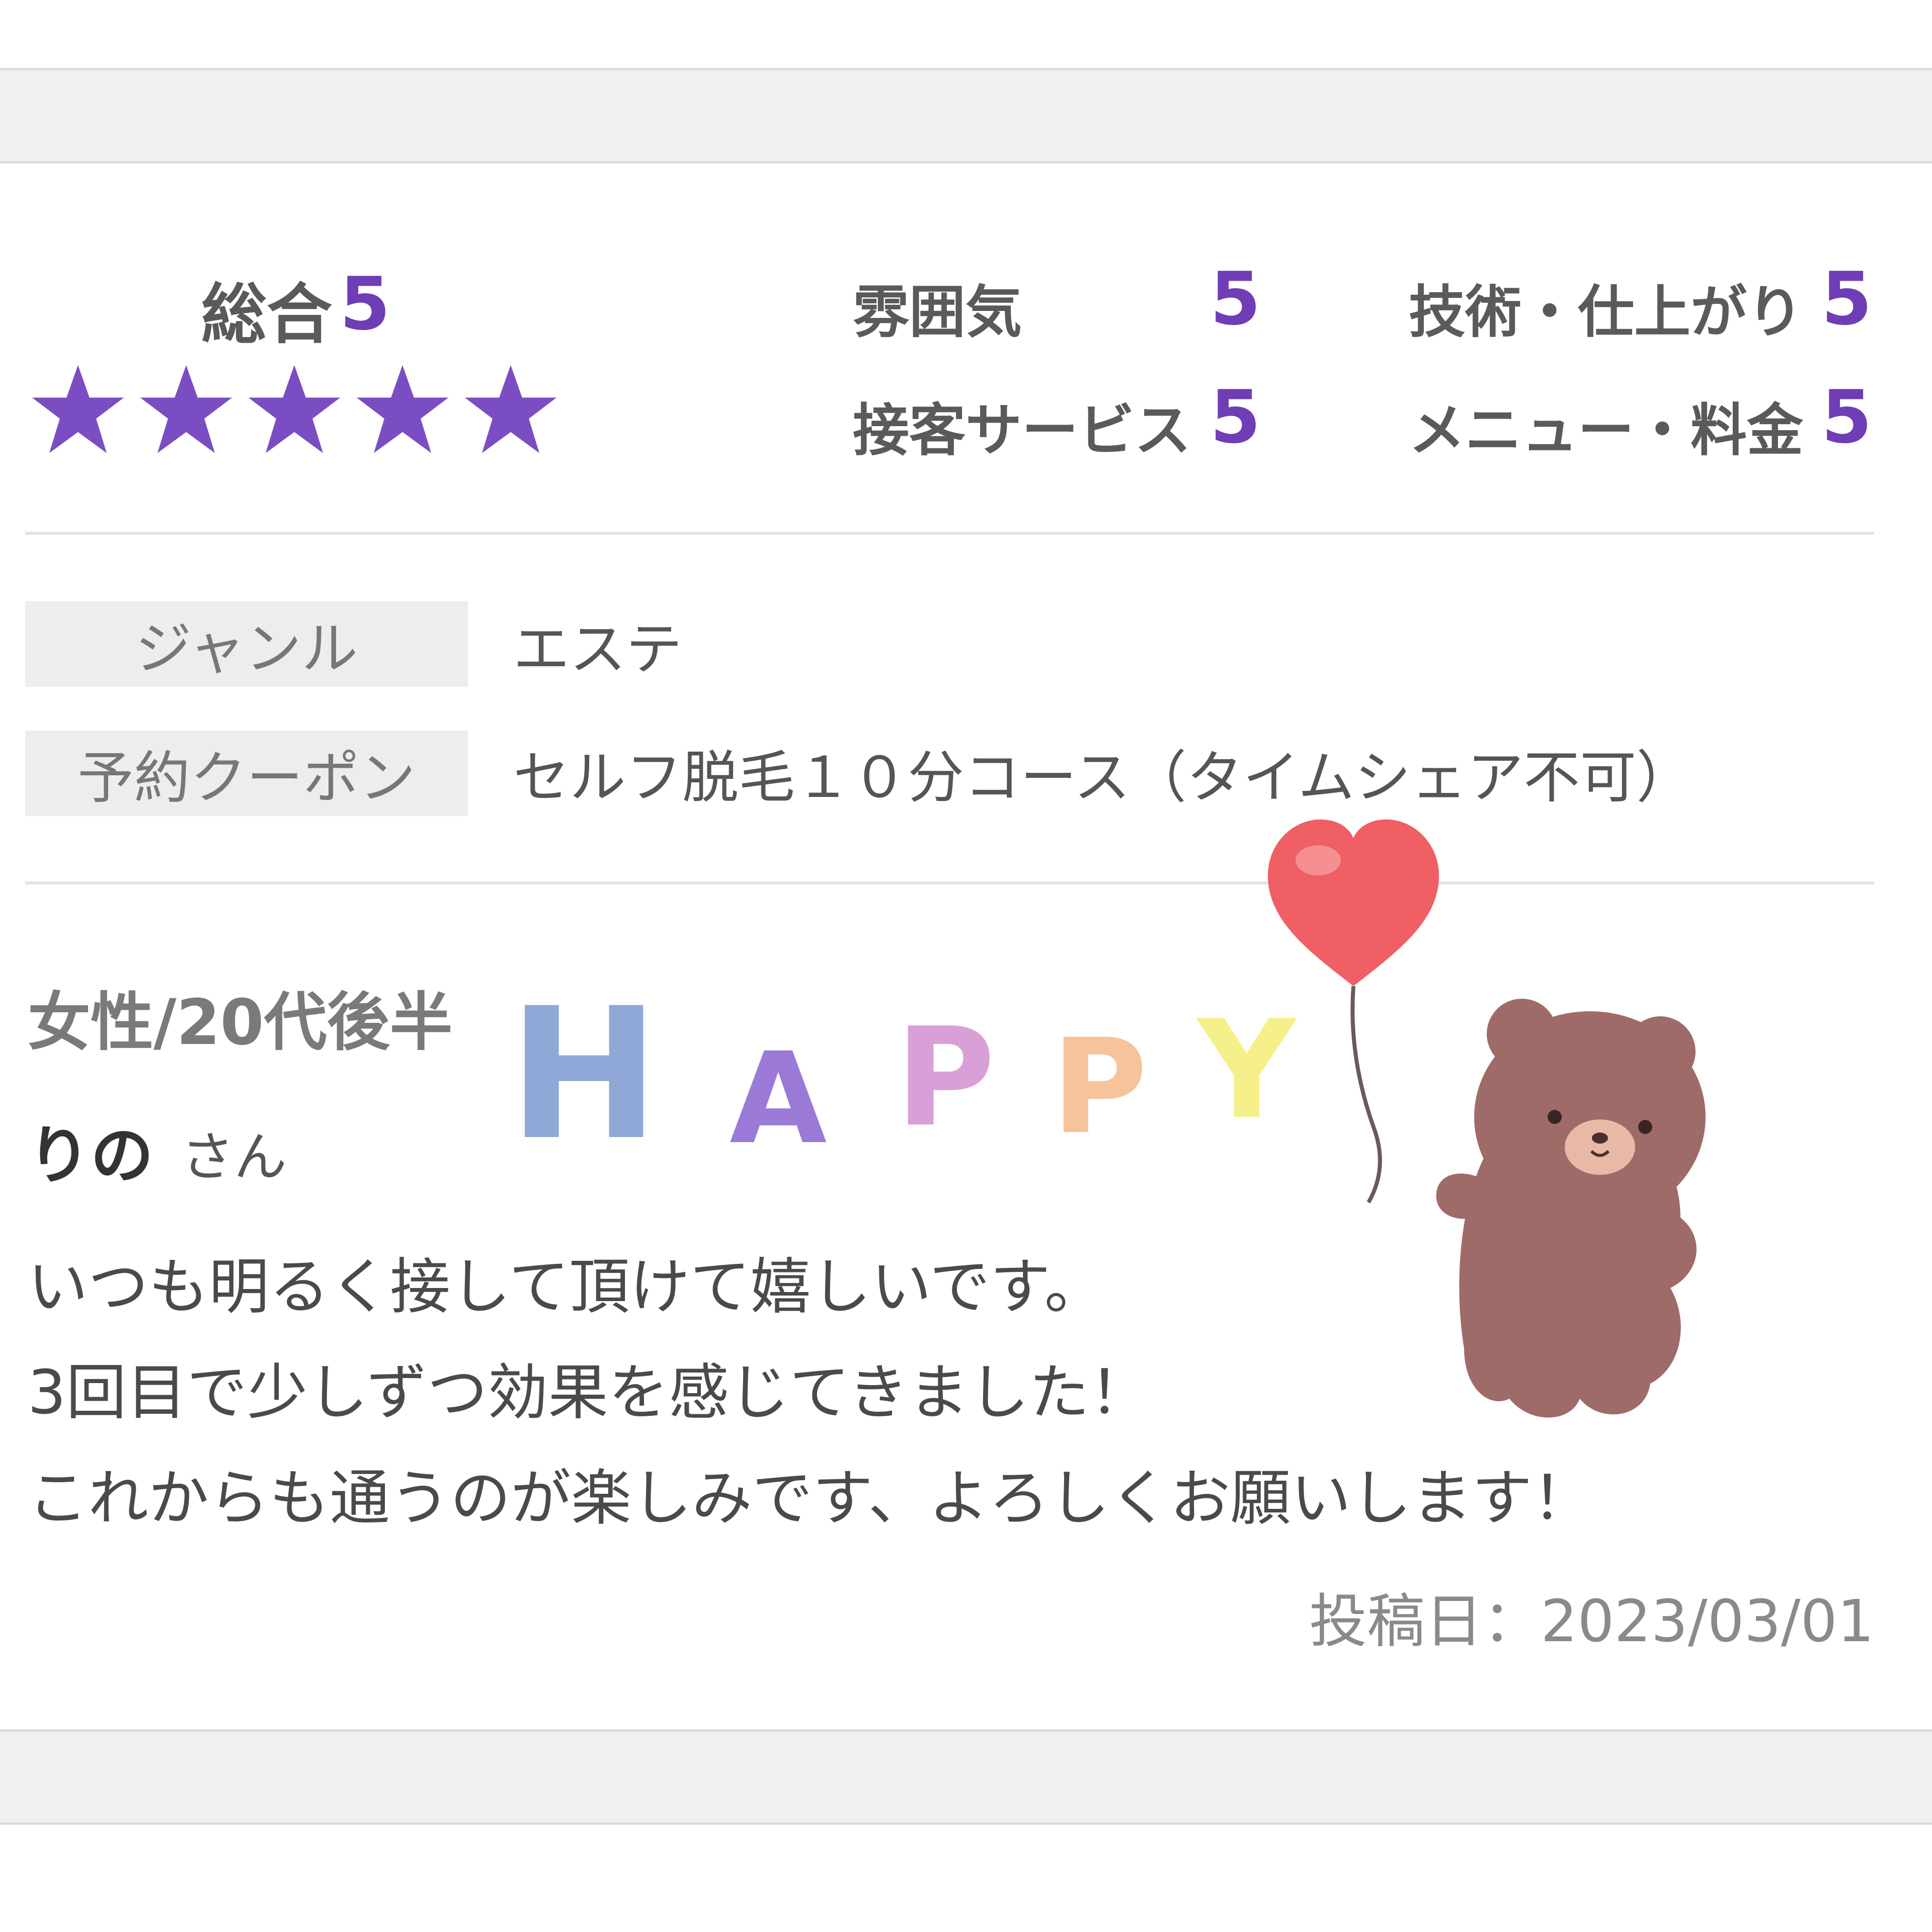 This screenshot has height=1932, width=1932. Describe the element at coordinates (247, 773) in the screenshot. I see `coupon-label: 予約クーポン` at that location.